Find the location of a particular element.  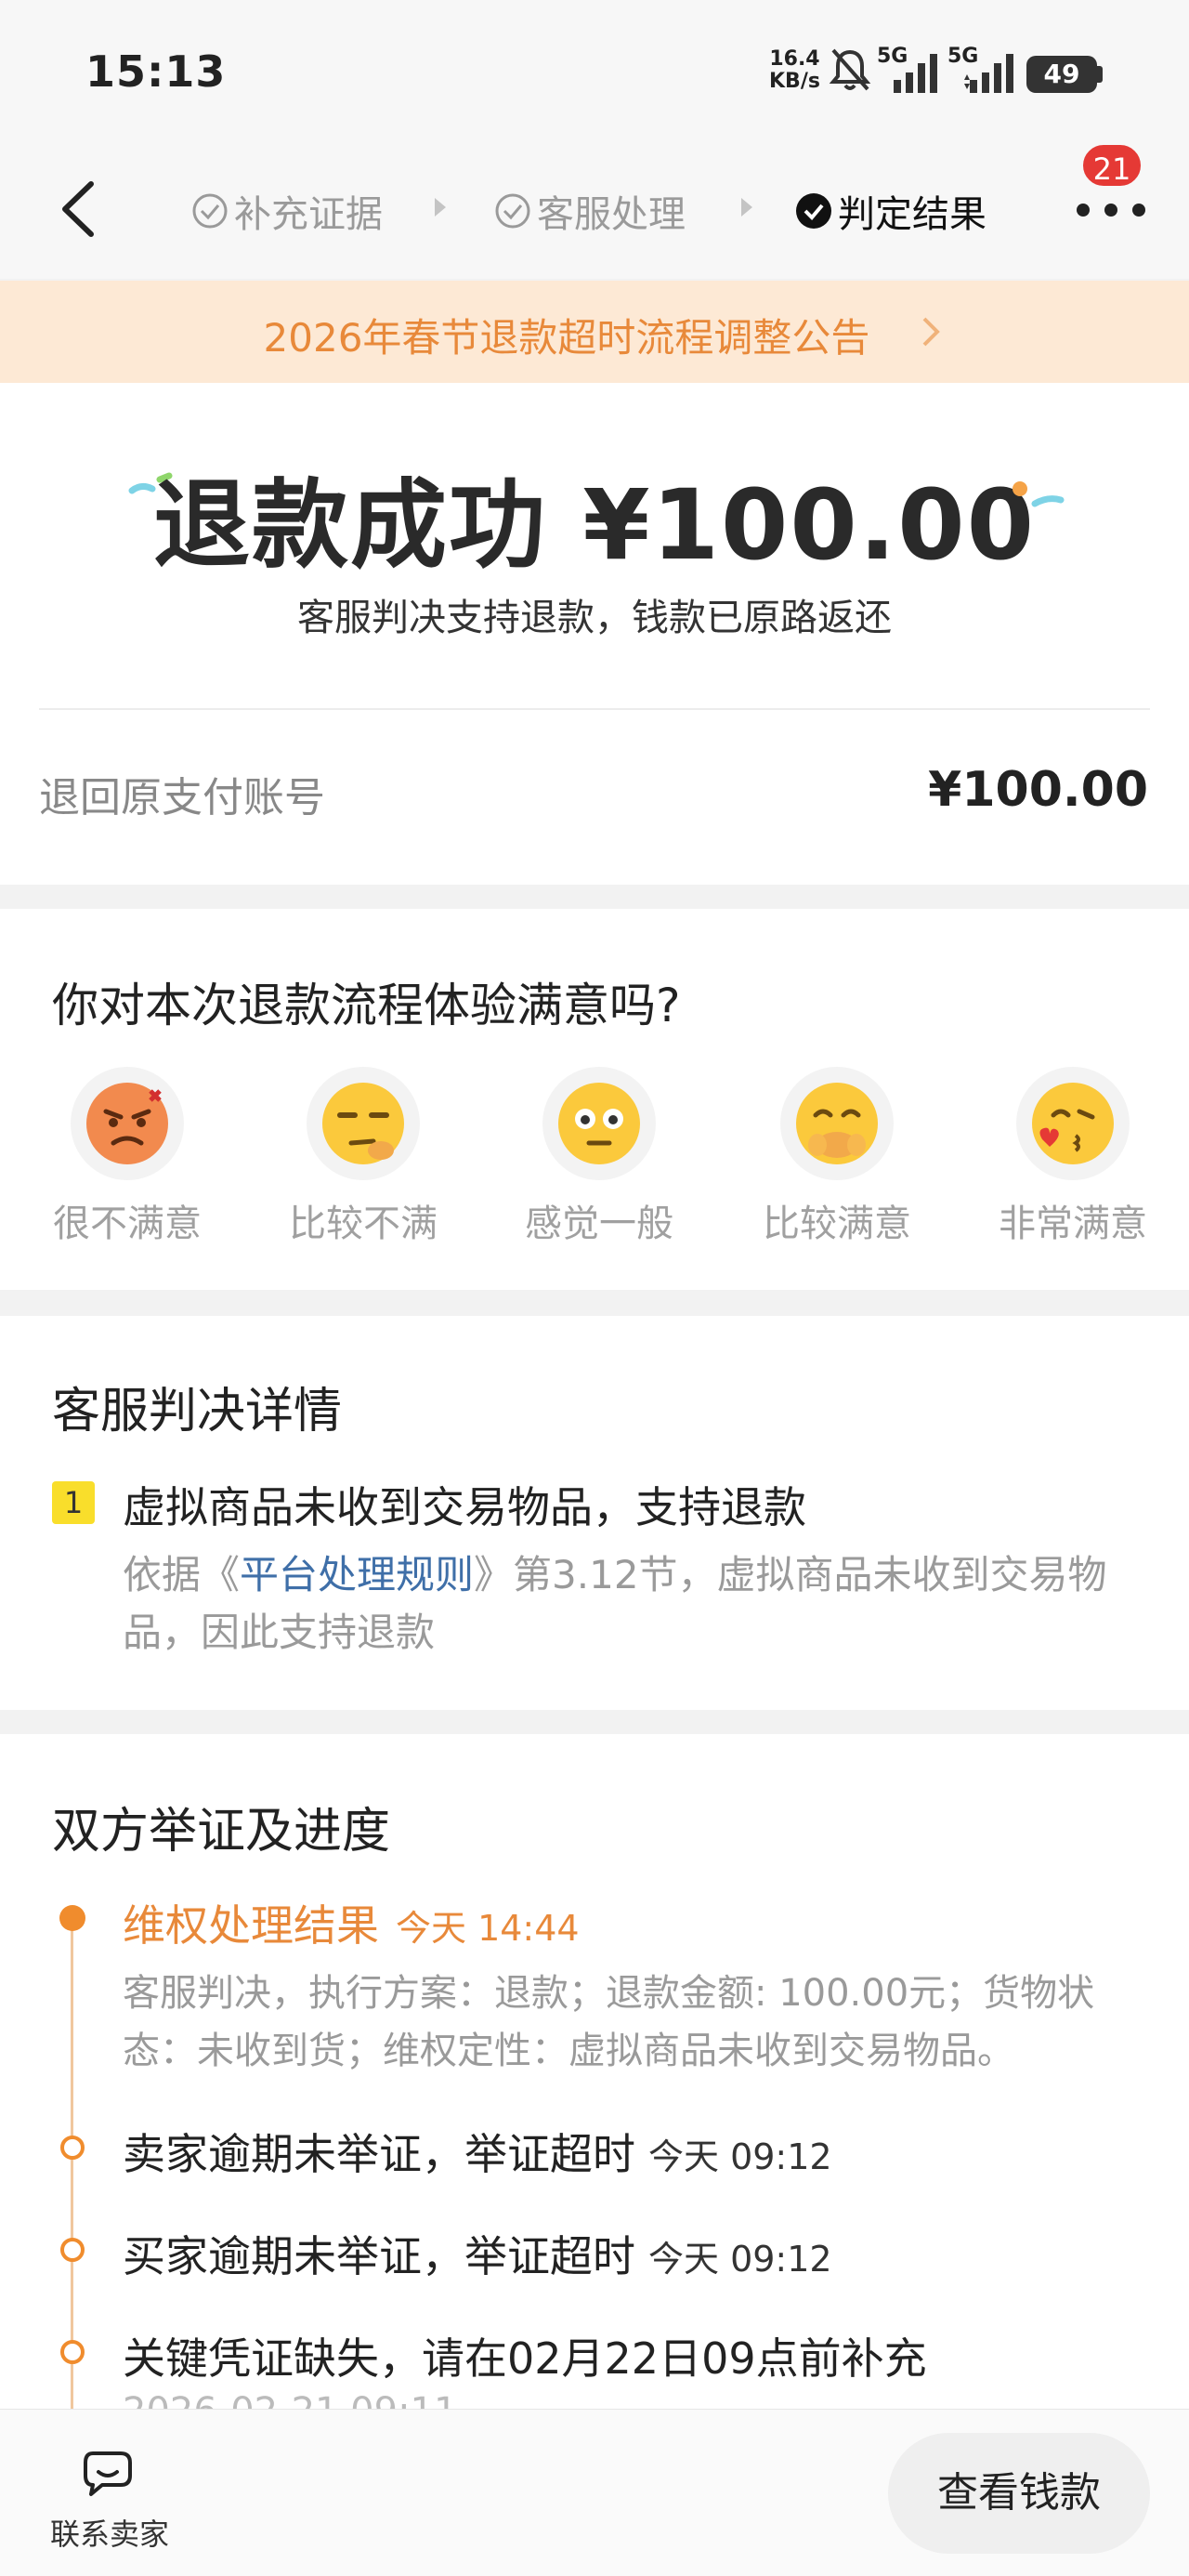

rating-option-very-dissatisfied is located at coordinates (128, 1123).